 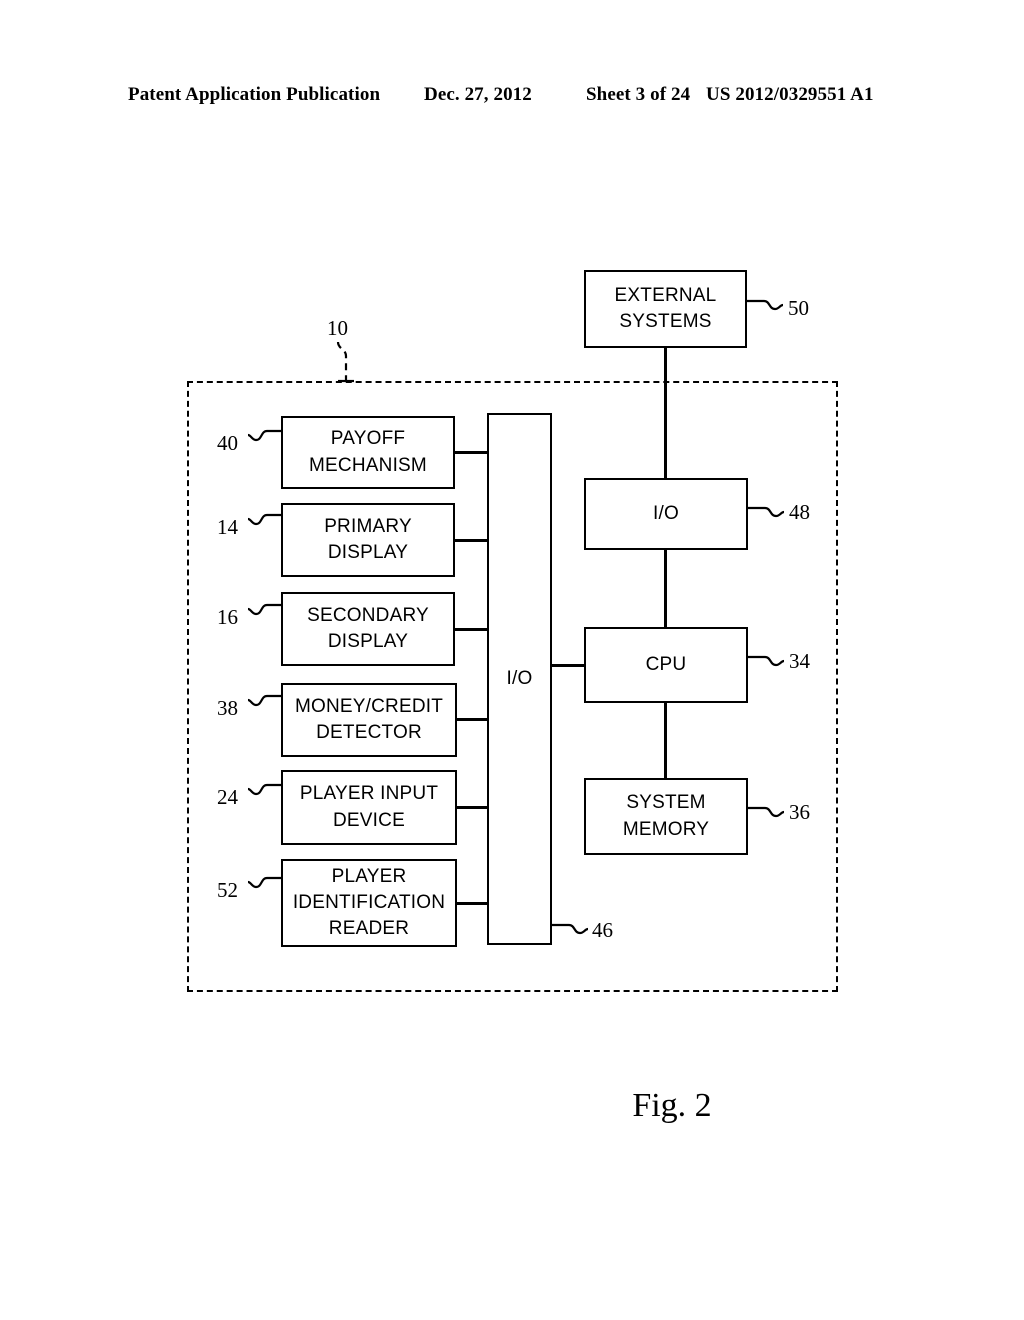 What do you see at coordinates (473, 807) in the screenshot?
I see `connector-playerinput-to-bus` at bounding box center [473, 807].